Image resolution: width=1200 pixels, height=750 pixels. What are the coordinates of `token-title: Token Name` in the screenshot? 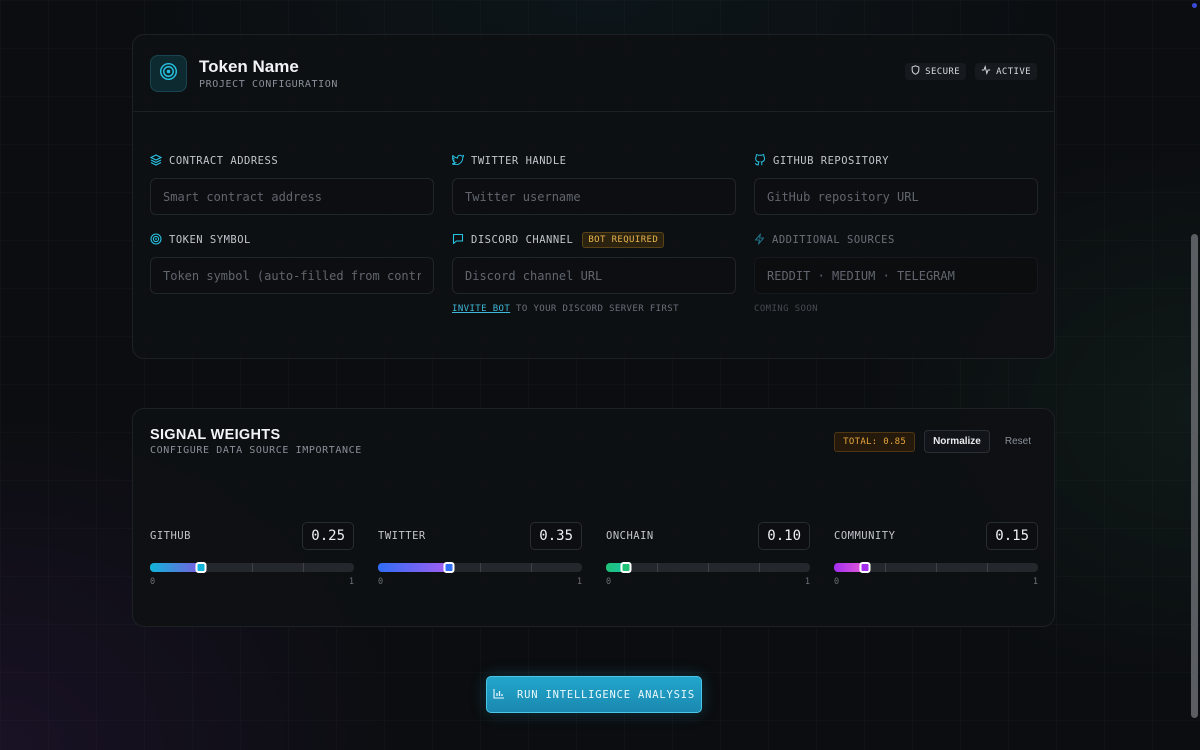 It's located at (249, 66).